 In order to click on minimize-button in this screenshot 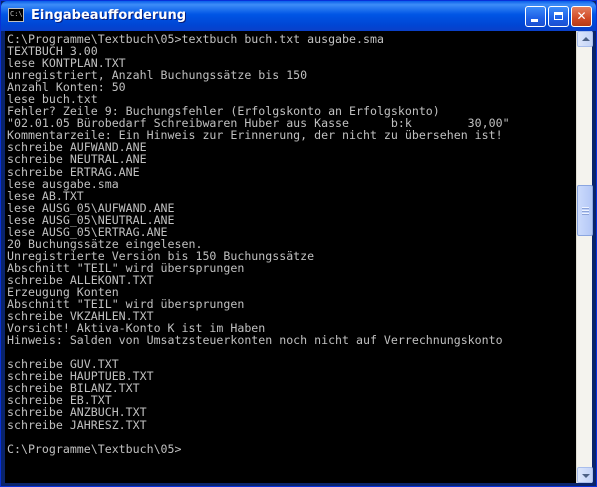, I will do `click(535, 16)`.